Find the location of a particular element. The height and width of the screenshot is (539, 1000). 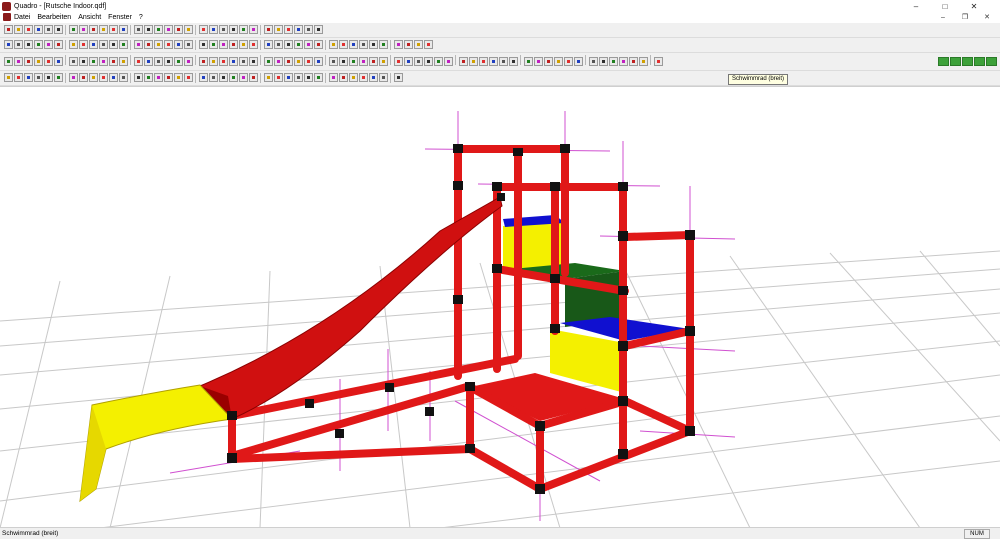

eye-icon is located at coordinates (48, 44).